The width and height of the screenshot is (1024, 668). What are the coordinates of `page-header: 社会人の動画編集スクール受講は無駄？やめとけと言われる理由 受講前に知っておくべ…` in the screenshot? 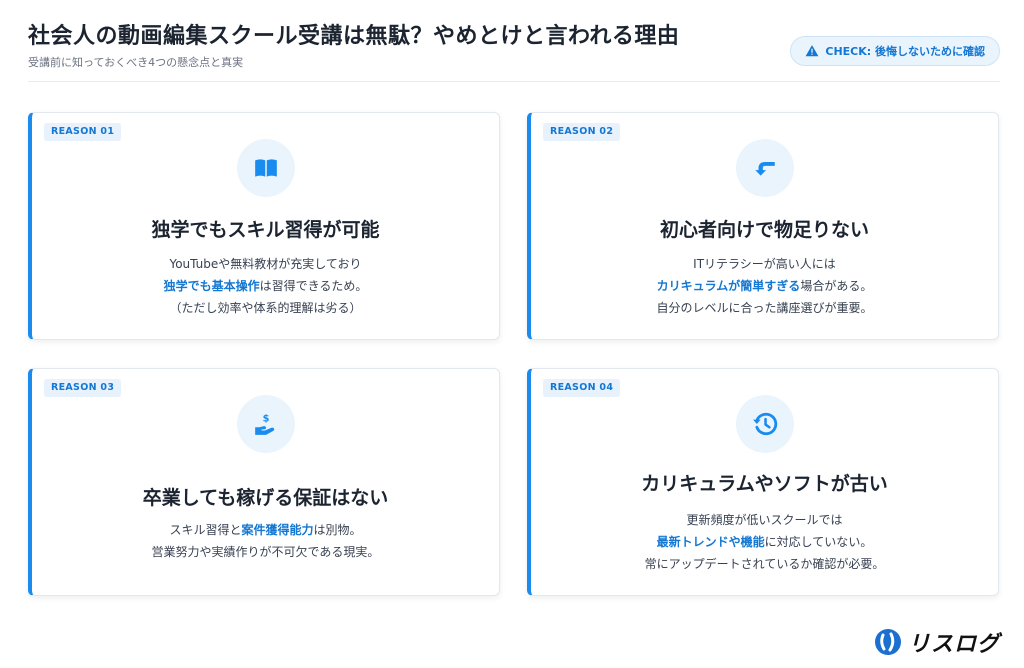 It's located at (514, 48).